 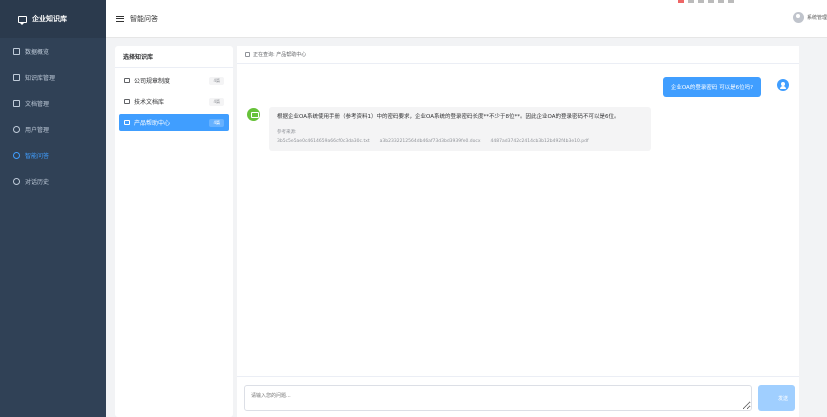 I want to click on sidebar: 企业知识库 数据概览 知识库管理 文档管理 用户管理 智能问答 对话历史, so click(x=53, y=208).